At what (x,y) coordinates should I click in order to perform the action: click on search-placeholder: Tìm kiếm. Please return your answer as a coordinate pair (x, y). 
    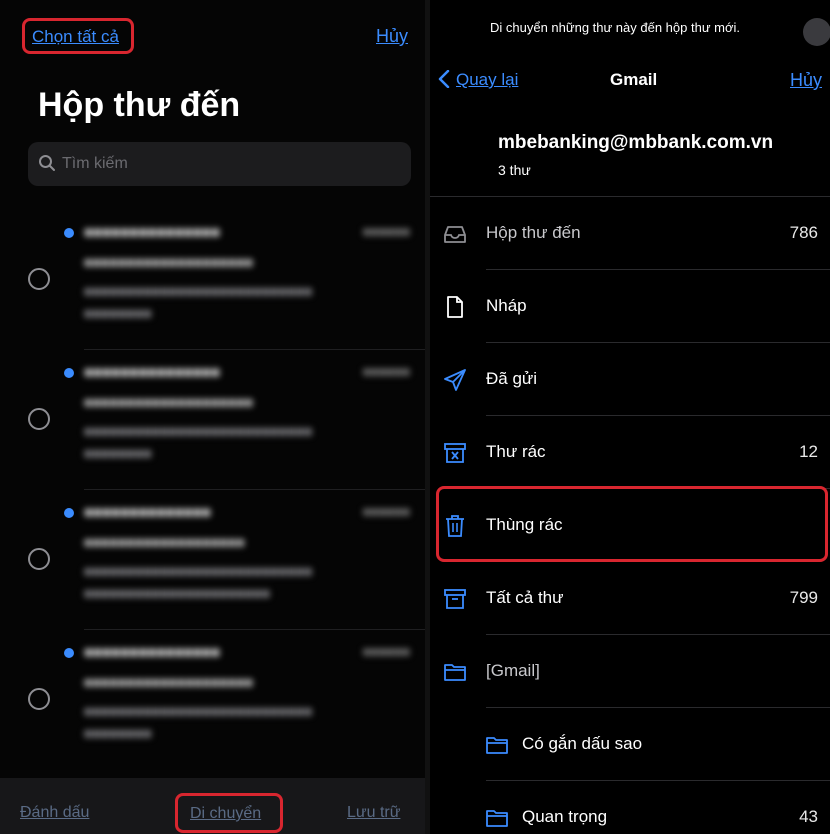
    Looking at the image, I should click on (95, 163).